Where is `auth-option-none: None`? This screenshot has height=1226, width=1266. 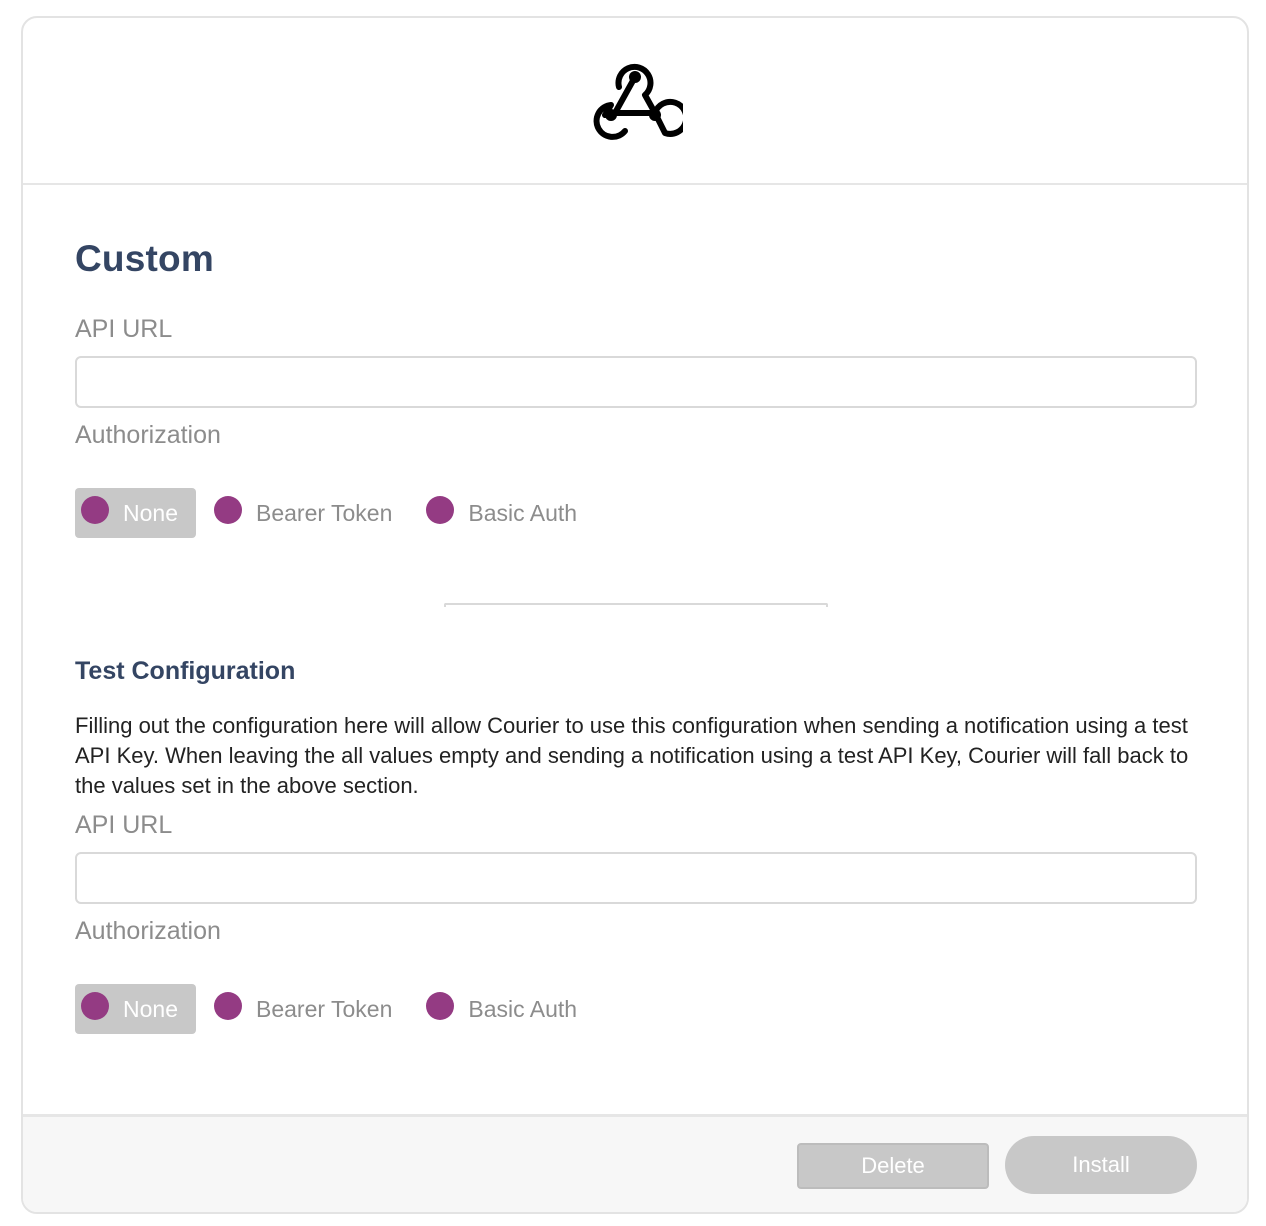 auth-option-none: None is located at coordinates (135, 513).